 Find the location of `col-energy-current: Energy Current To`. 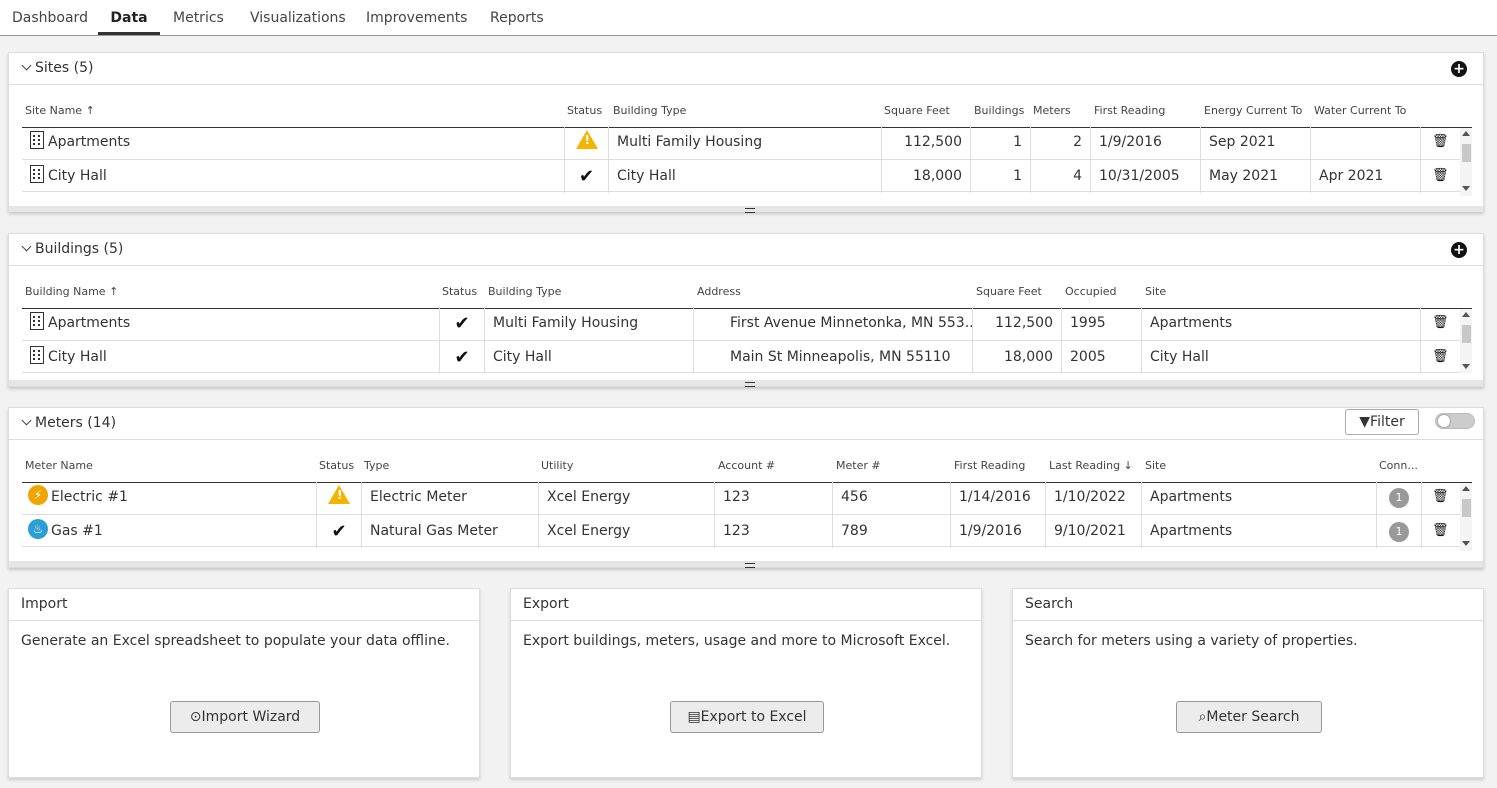

col-energy-current: Energy Current To is located at coordinates (1253, 110).